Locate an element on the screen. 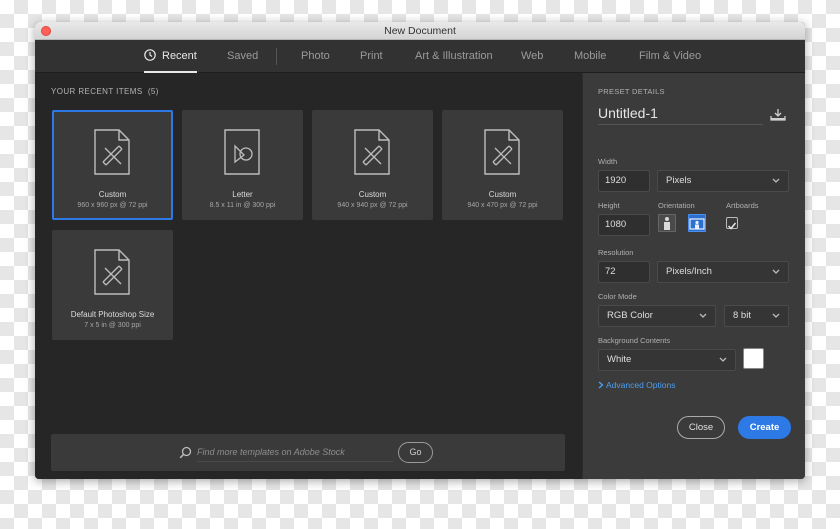 Image resolution: width=840 pixels, height=529 pixels. document-name-field: Untitled-1 is located at coordinates (680, 115).